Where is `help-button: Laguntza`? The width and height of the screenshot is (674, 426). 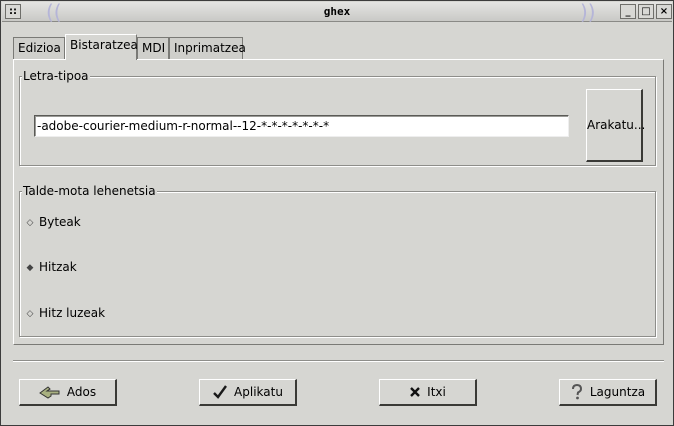
help-button: Laguntza is located at coordinates (608, 392).